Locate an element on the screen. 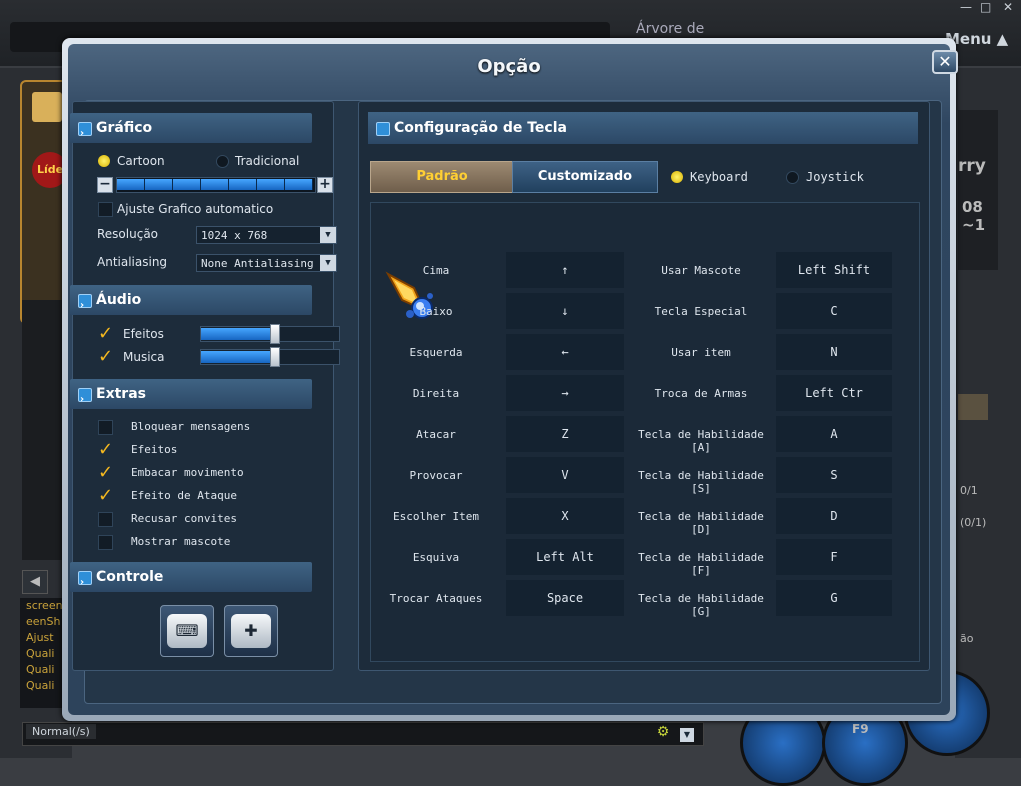  key-action-label: Usar Mascote is located at coordinates (701, 270).